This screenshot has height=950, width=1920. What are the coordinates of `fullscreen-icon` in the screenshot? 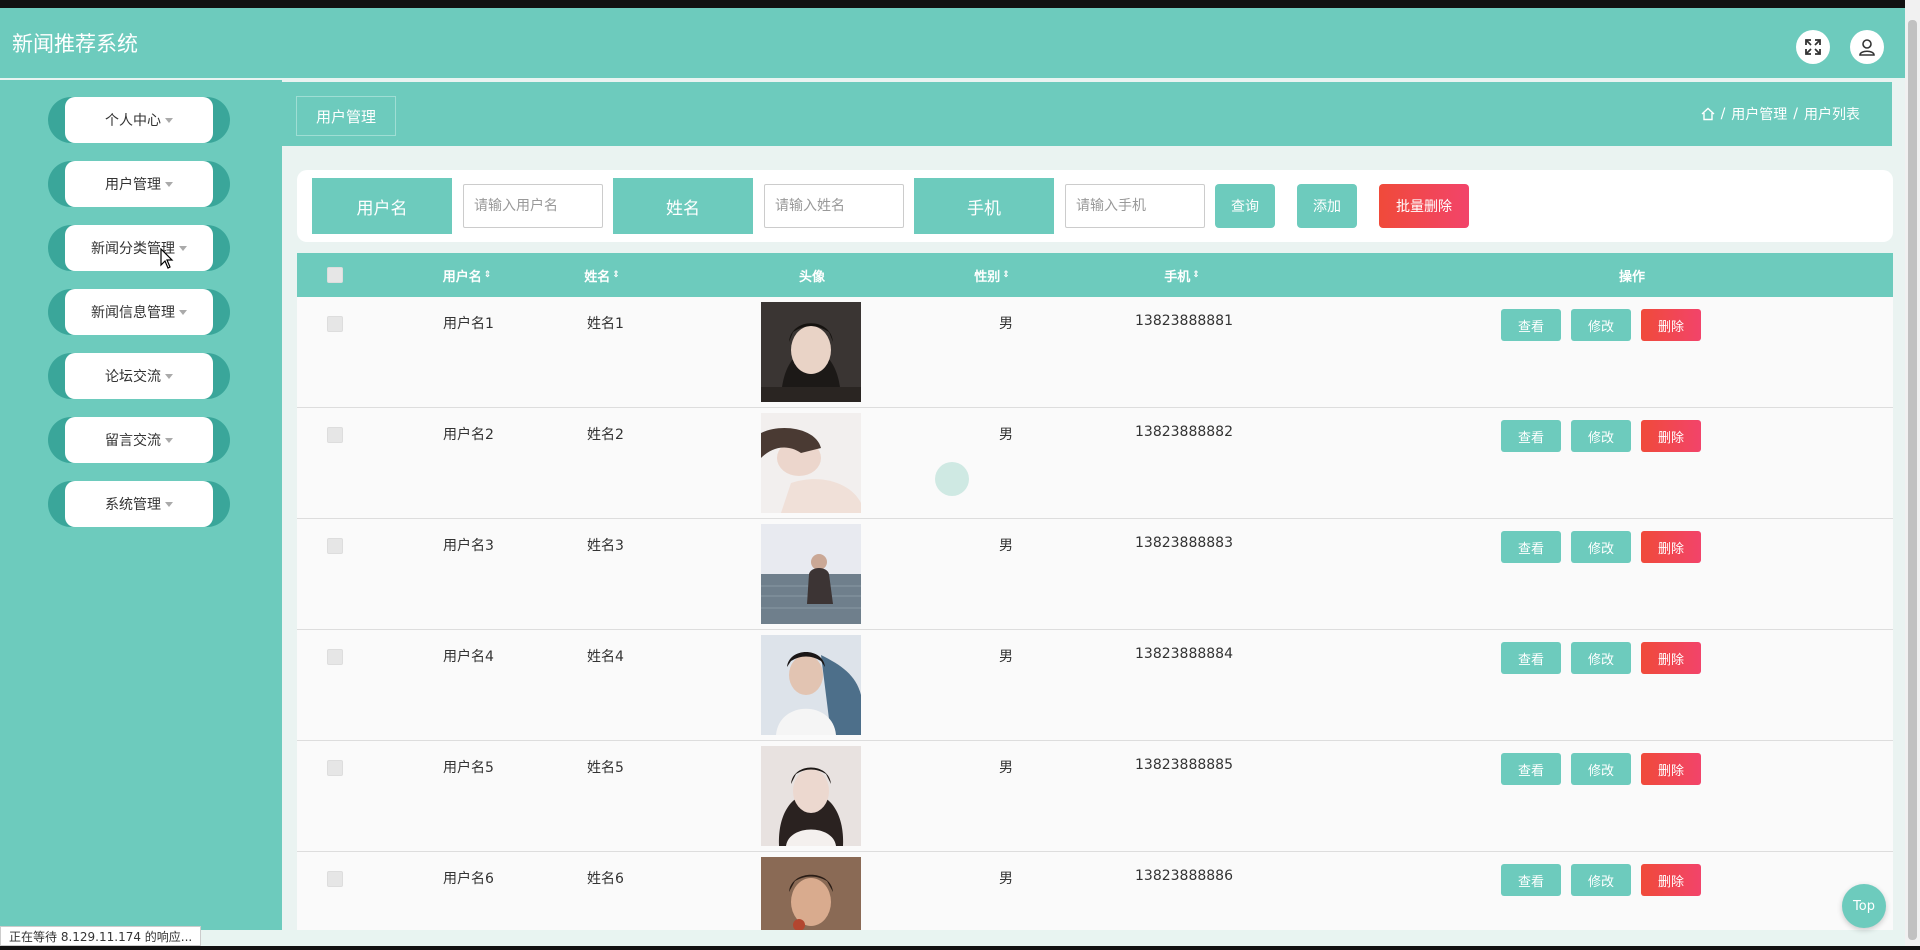 It's located at (1813, 47).